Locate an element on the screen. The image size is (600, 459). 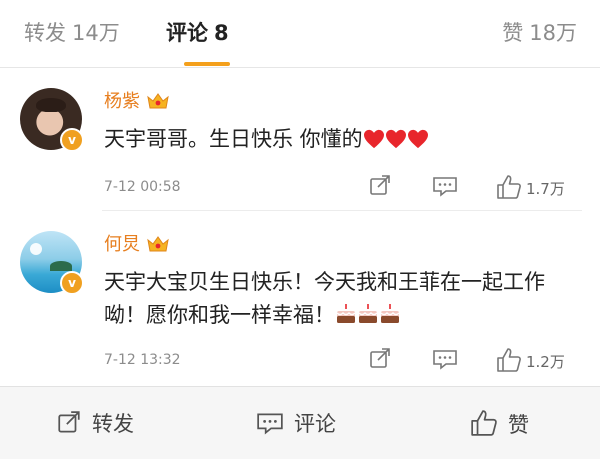
tab-reposts: 转发 14万 is located at coordinates (72, 33).